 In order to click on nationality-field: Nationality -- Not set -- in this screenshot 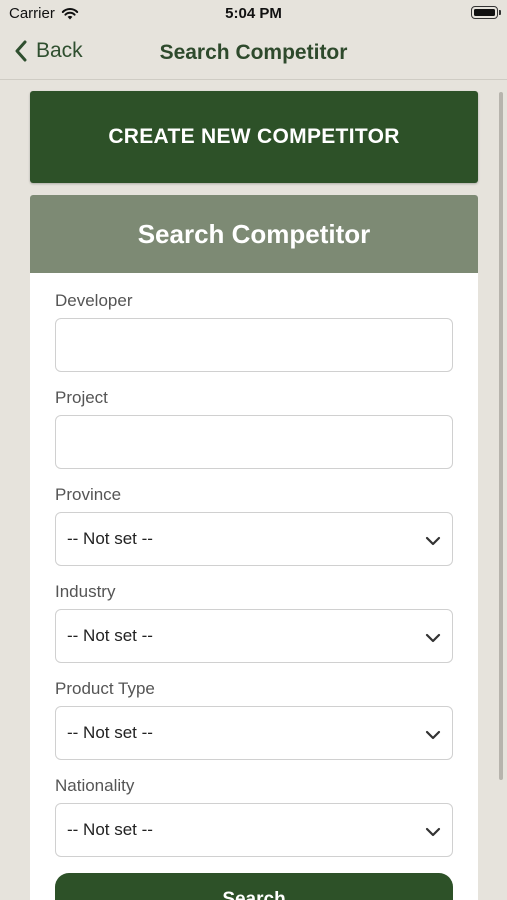, I will do `click(254, 816)`.